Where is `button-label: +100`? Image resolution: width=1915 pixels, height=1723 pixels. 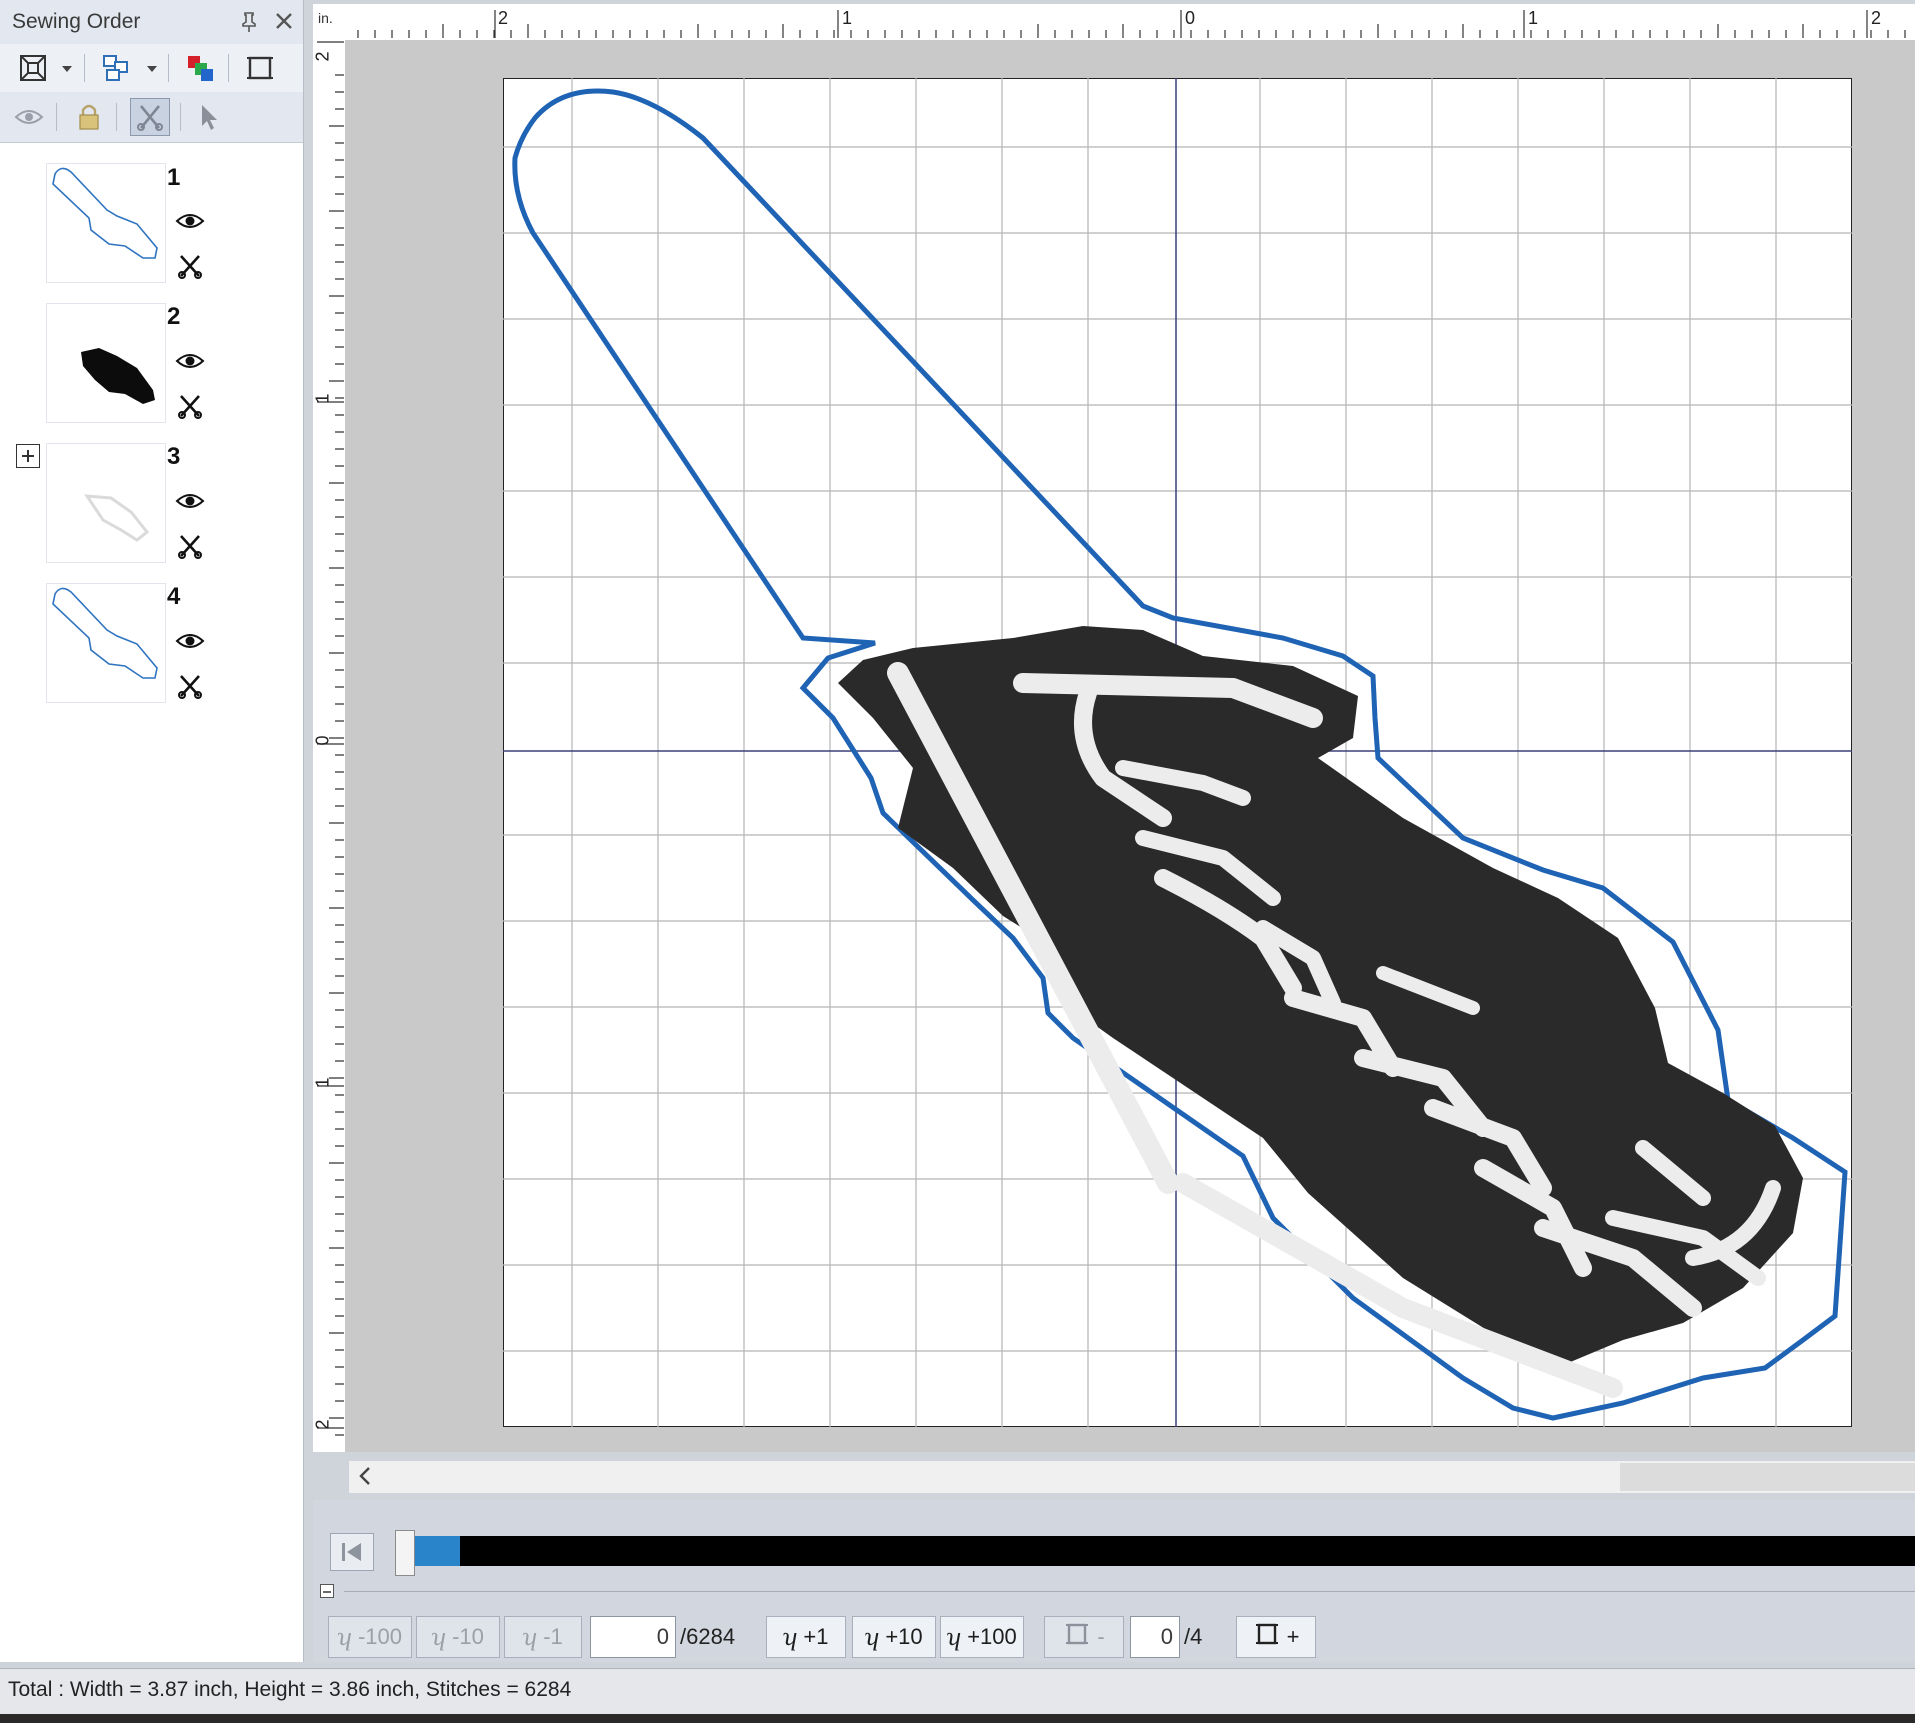 button-label: +100 is located at coordinates (992, 1636).